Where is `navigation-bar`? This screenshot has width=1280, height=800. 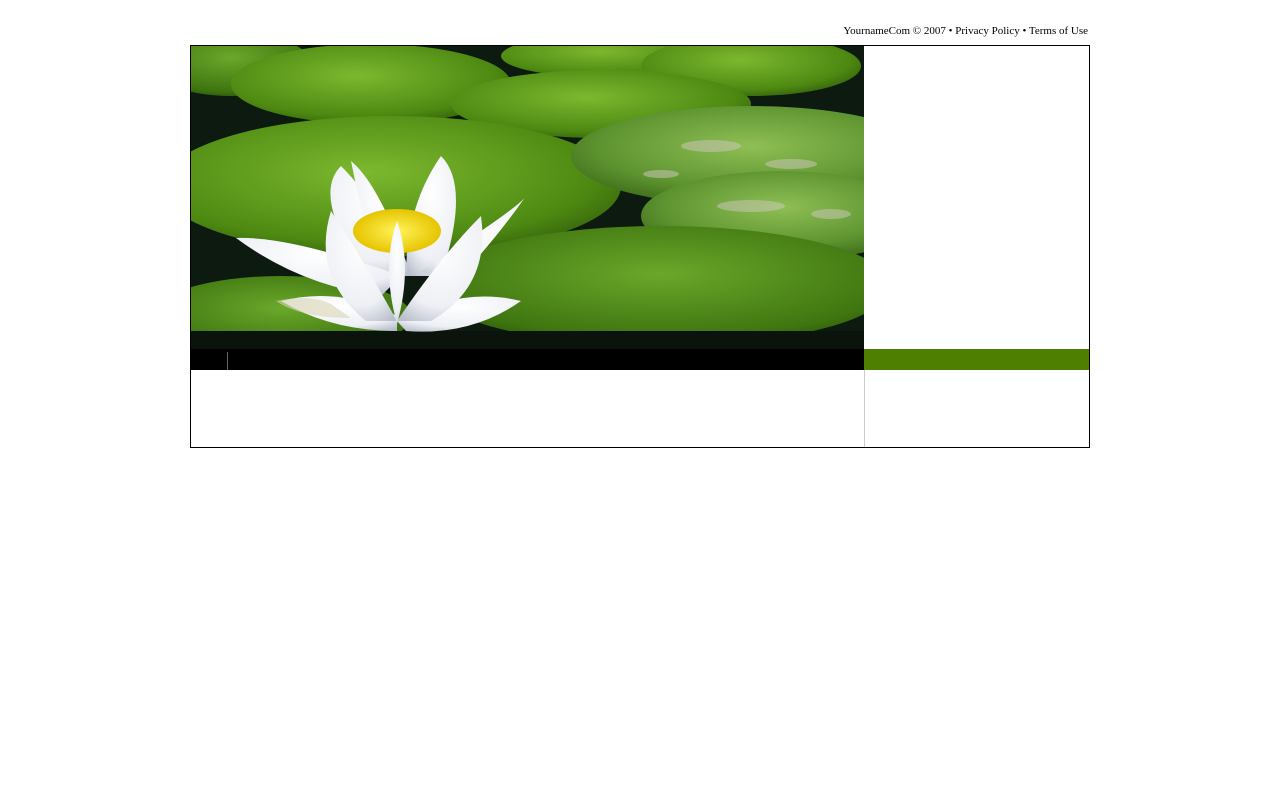
navigation-bar is located at coordinates (527, 359).